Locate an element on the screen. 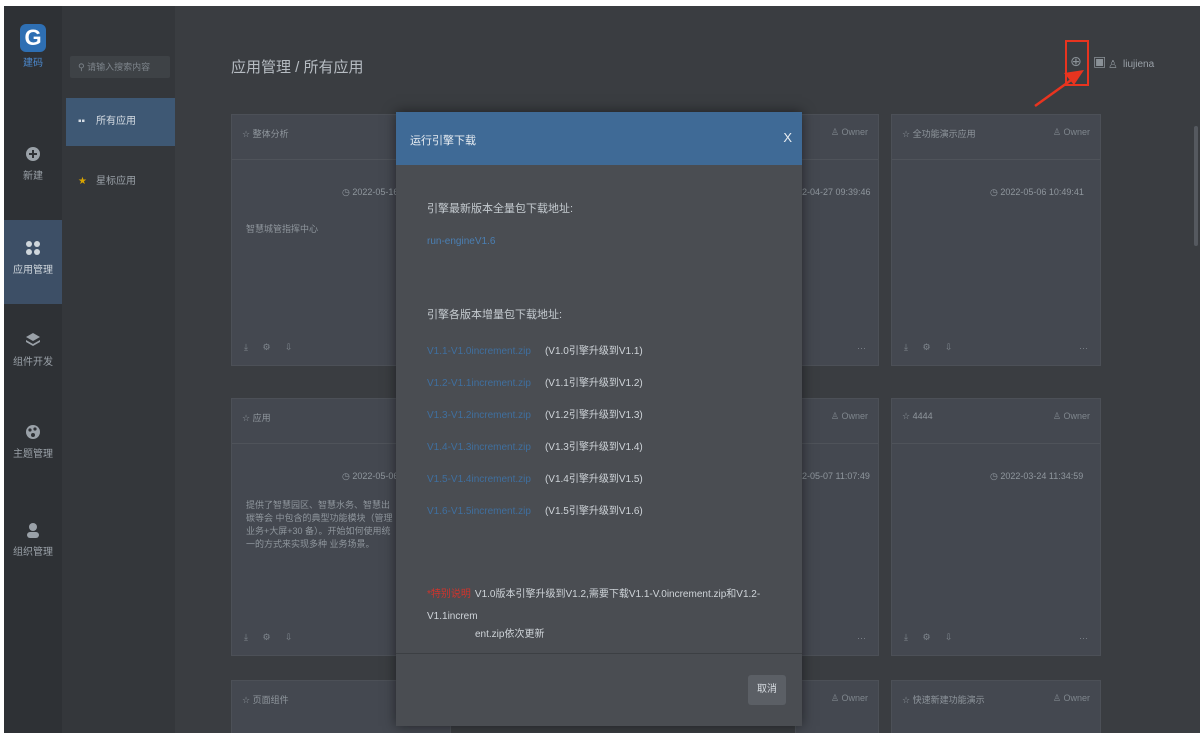 The image size is (1203, 739). download-engine-icon: ⊕ is located at coordinates (1076, 61).